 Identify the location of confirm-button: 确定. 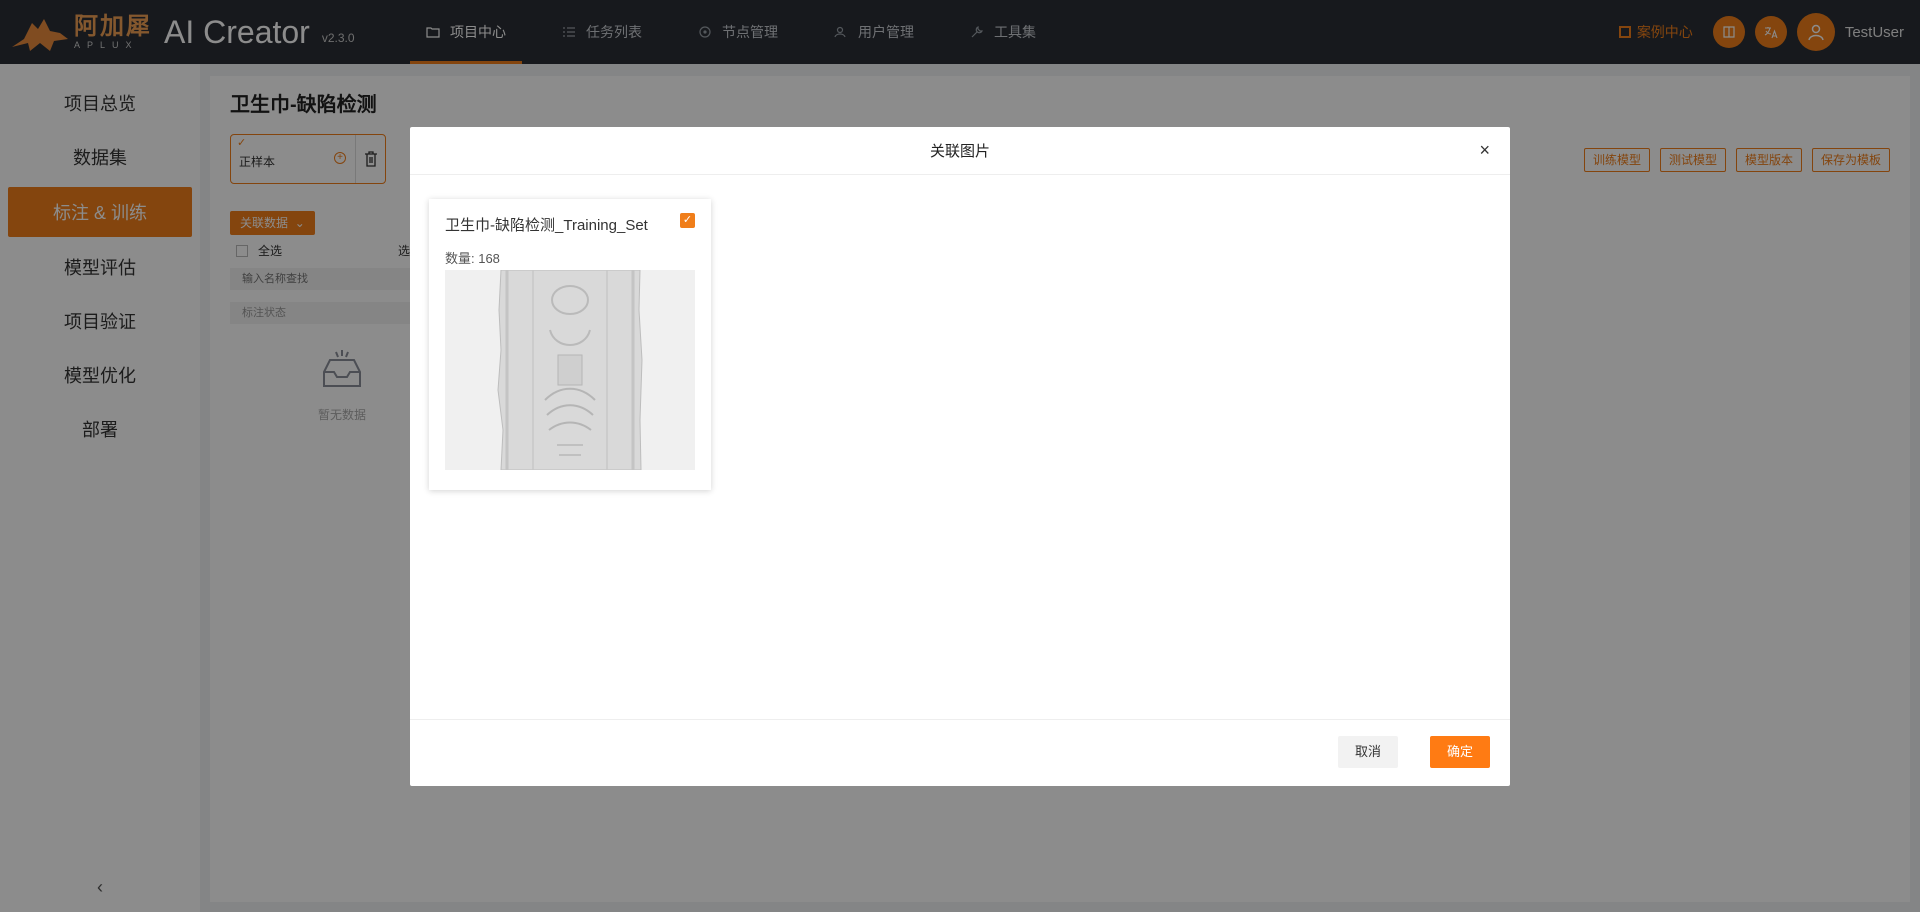
(1460, 752).